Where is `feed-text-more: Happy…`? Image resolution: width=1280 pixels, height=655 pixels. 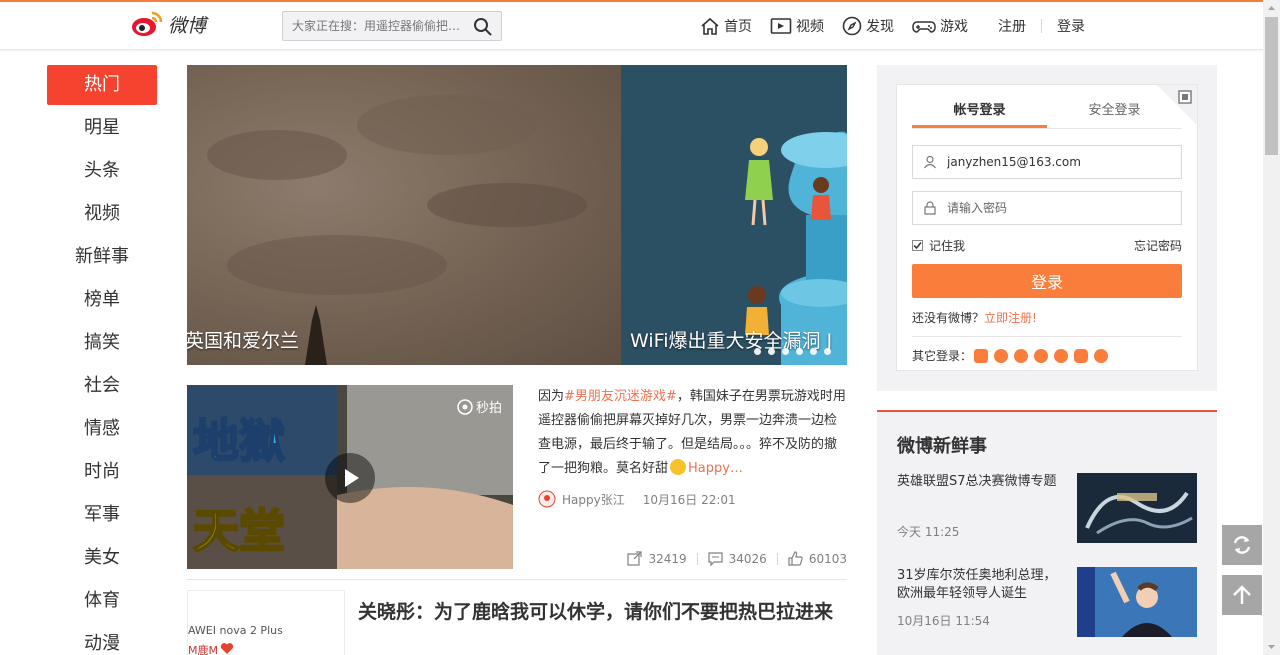
feed-text-more: Happy… is located at coordinates (715, 468).